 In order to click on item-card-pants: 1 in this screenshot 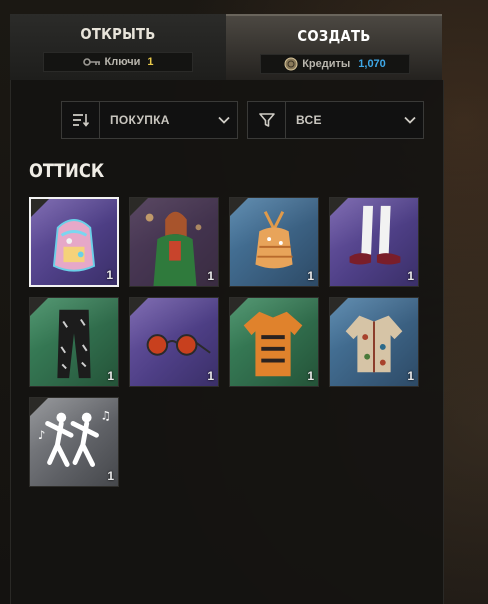, I will do `click(74, 342)`.